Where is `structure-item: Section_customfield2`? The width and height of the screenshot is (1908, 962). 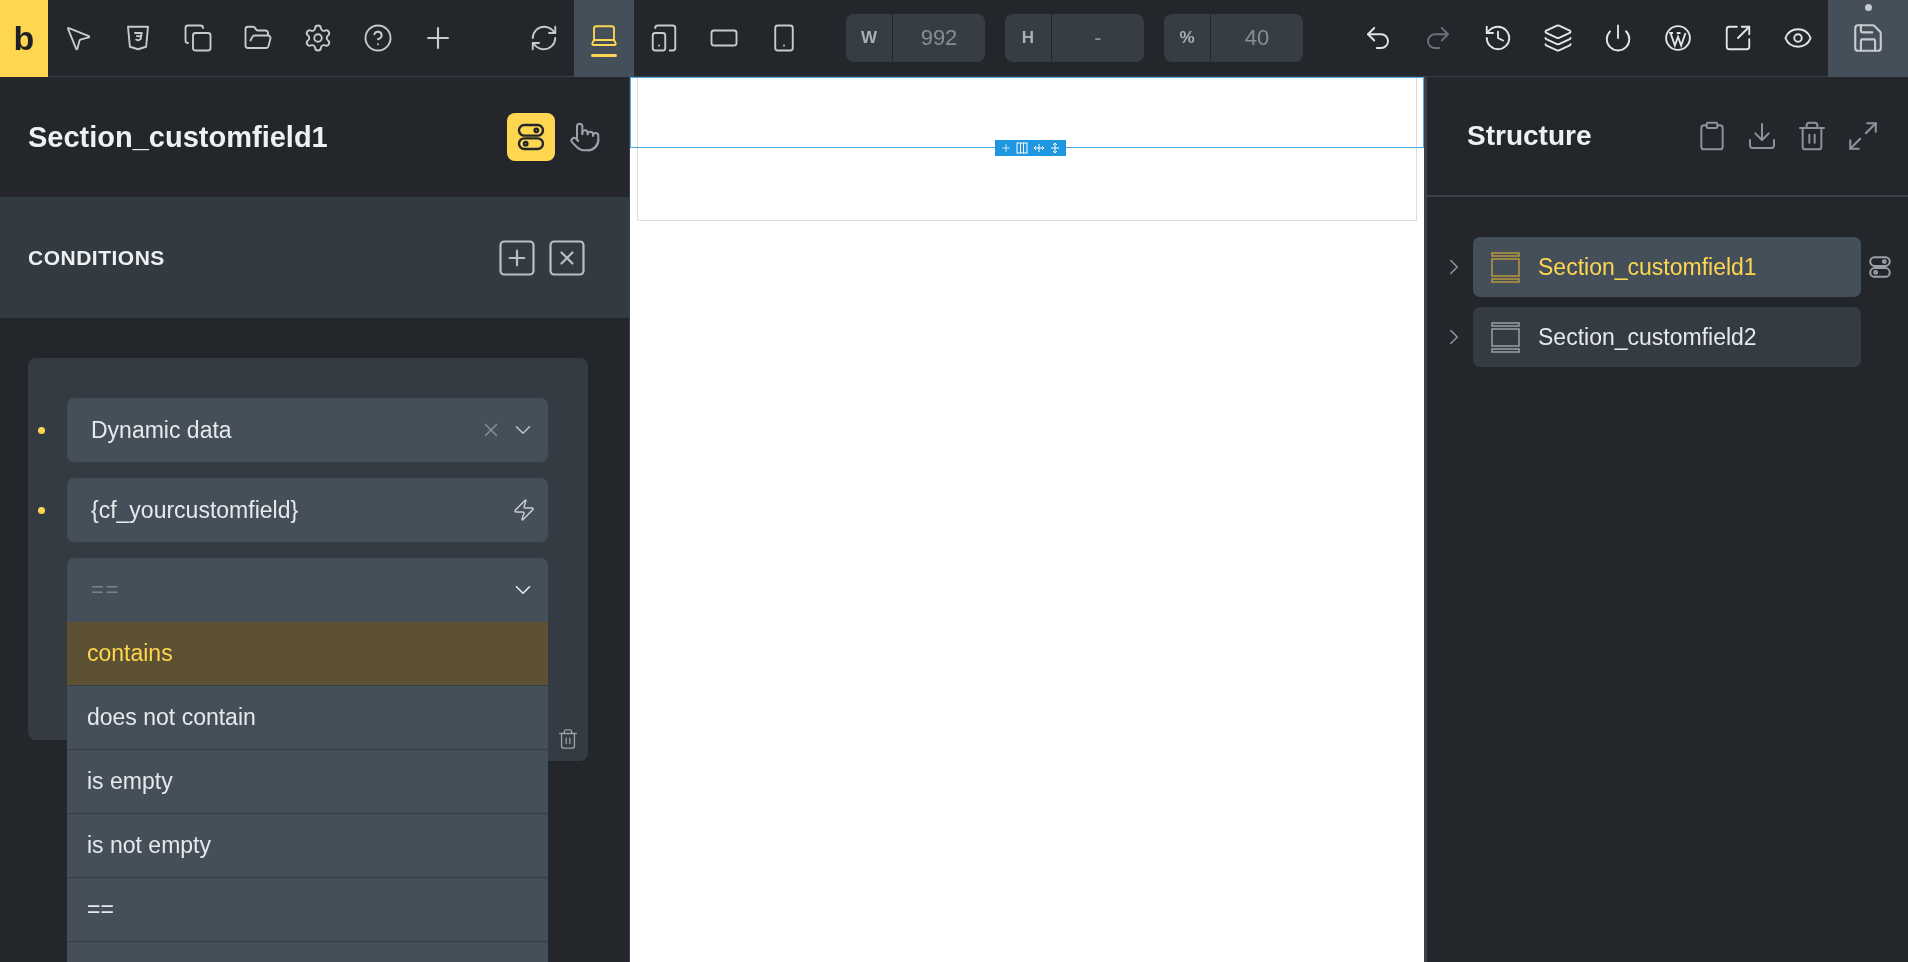 structure-item: Section_customfield2 is located at coordinates (1667, 337).